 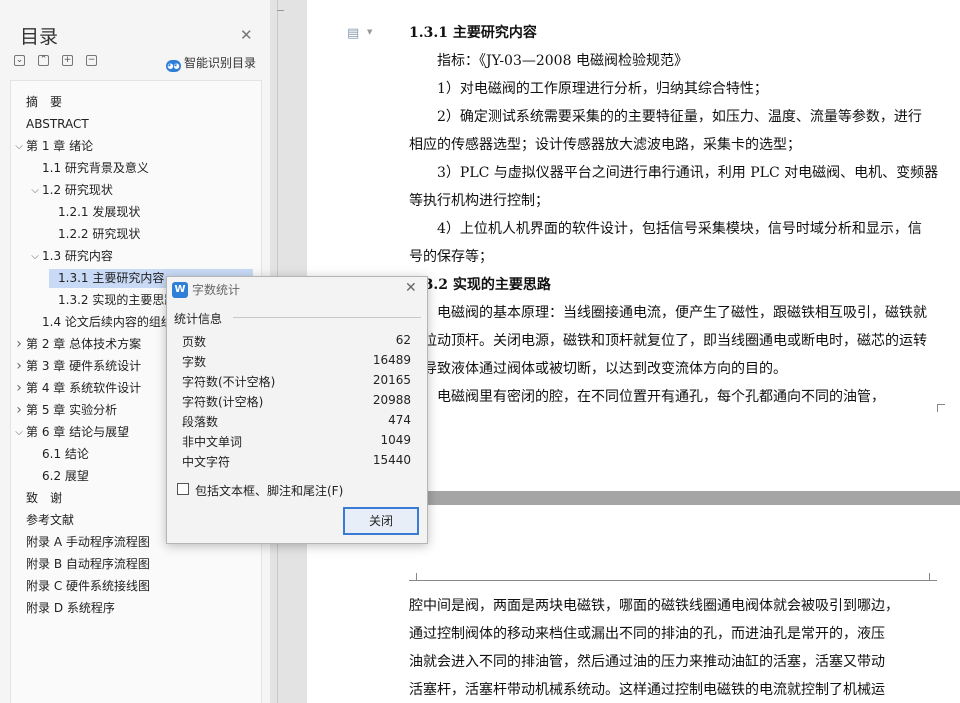 I want to click on include-textbox-label: 包括文本框、脚注和尾注(F), so click(x=269, y=490).